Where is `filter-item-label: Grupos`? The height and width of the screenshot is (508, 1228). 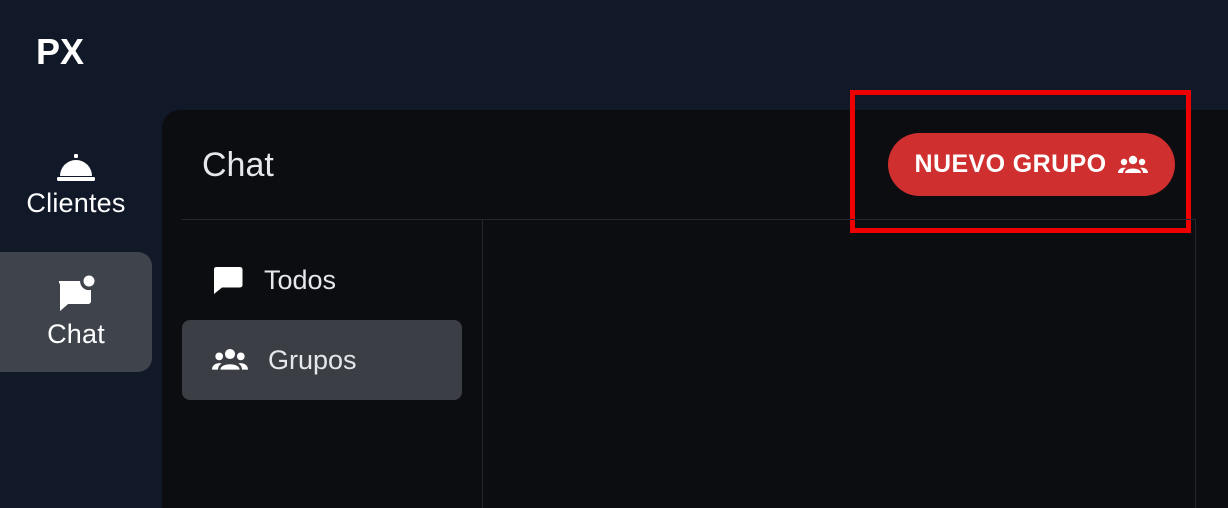 filter-item-label: Grupos is located at coordinates (312, 359).